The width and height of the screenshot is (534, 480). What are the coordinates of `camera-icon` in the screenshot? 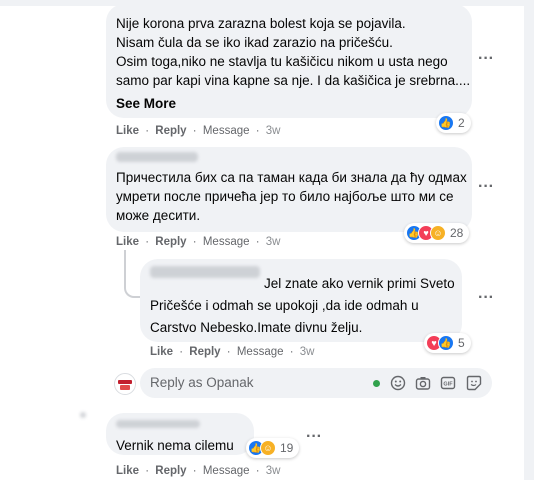 It's located at (423, 383).